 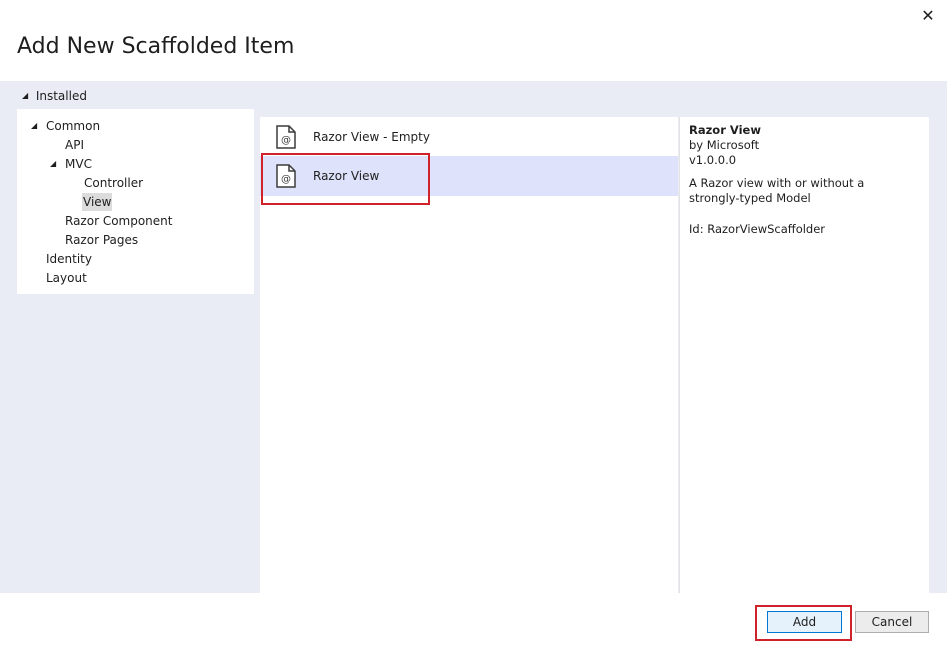 I want to click on tree-item-razor-pages: Razor Pages, so click(x=101, y=240).